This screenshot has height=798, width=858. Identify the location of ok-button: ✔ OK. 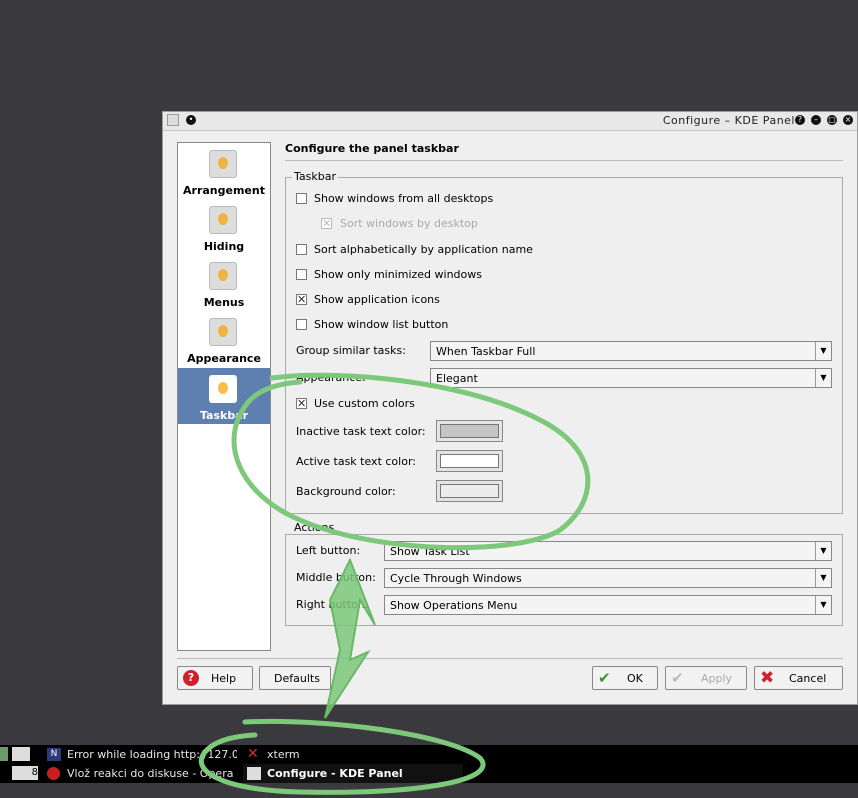
(625, 678).